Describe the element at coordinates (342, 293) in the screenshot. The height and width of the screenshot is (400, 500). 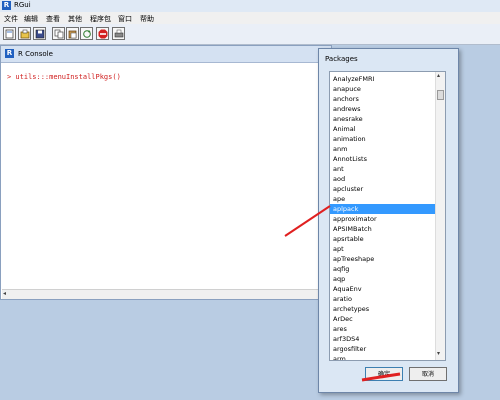
I see `annotation-arrow` at that location.